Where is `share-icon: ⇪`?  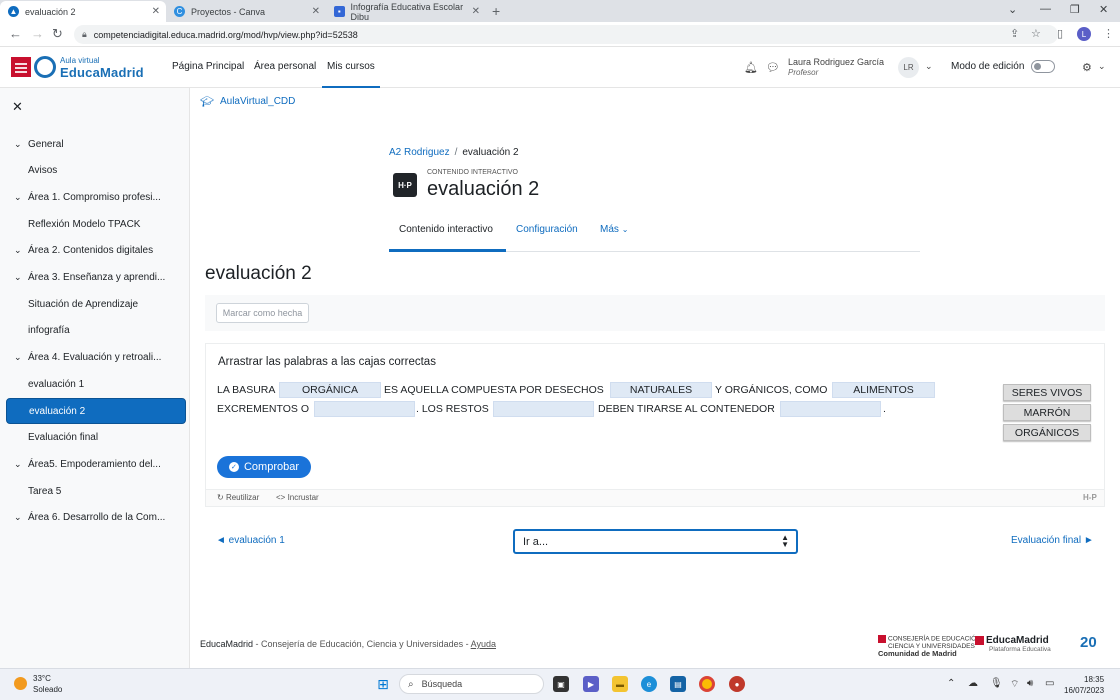
share-icon: ⇪ is located at coordinates (1014, 33).